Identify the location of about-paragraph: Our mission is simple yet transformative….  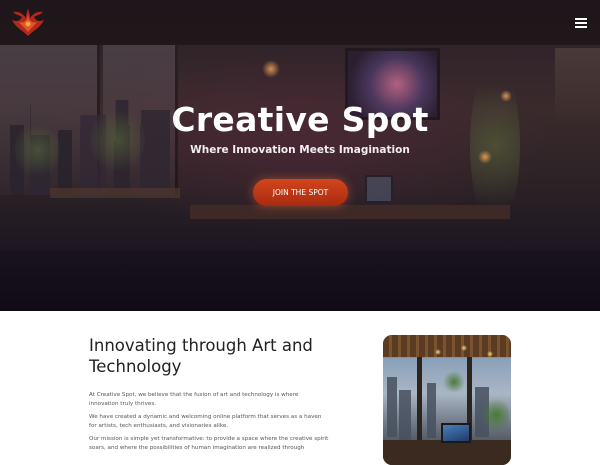
(209, 443).